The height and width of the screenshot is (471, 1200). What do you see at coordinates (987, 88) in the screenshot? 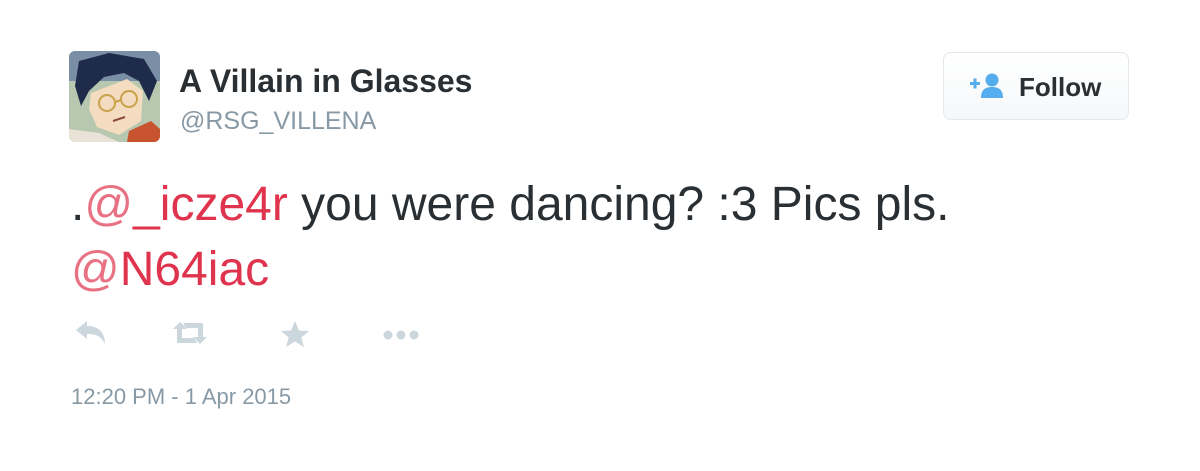
I see `add-user-icon` at bounding box center [987, 88].